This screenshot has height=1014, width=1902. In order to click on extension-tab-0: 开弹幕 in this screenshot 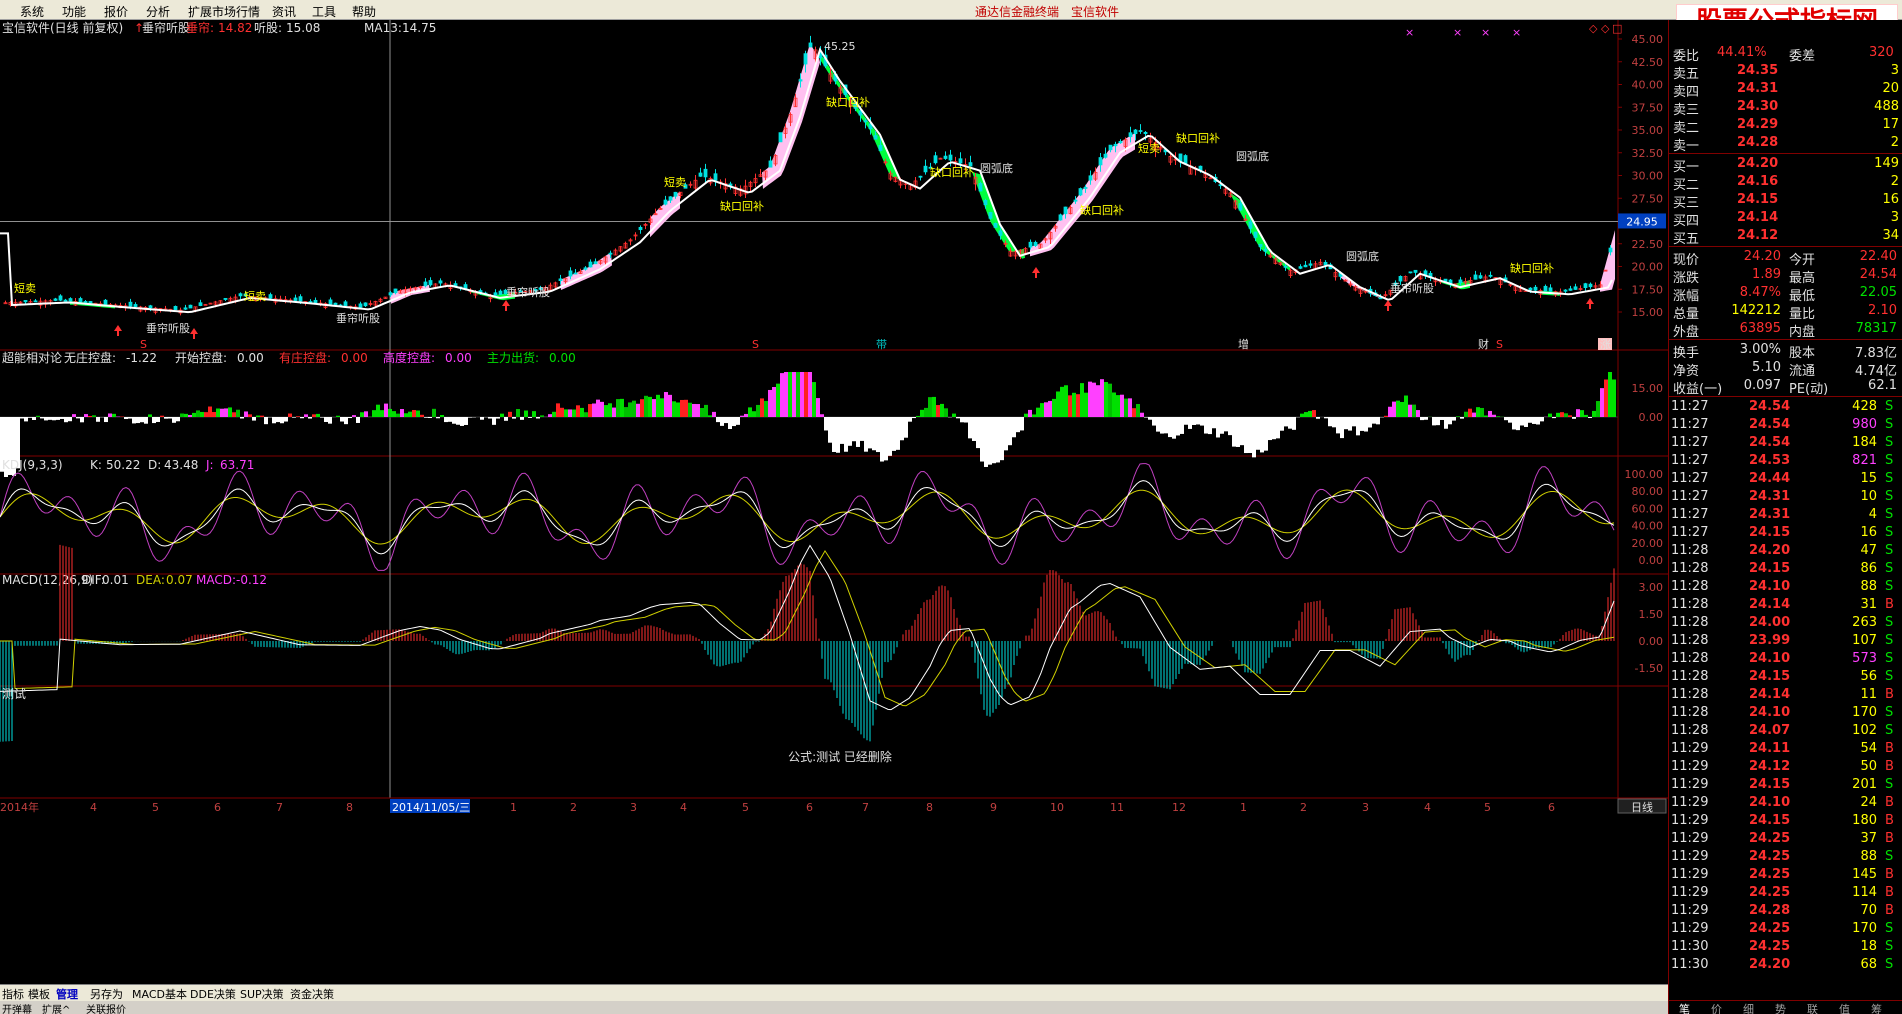, I will do `click(17, 1007)`.